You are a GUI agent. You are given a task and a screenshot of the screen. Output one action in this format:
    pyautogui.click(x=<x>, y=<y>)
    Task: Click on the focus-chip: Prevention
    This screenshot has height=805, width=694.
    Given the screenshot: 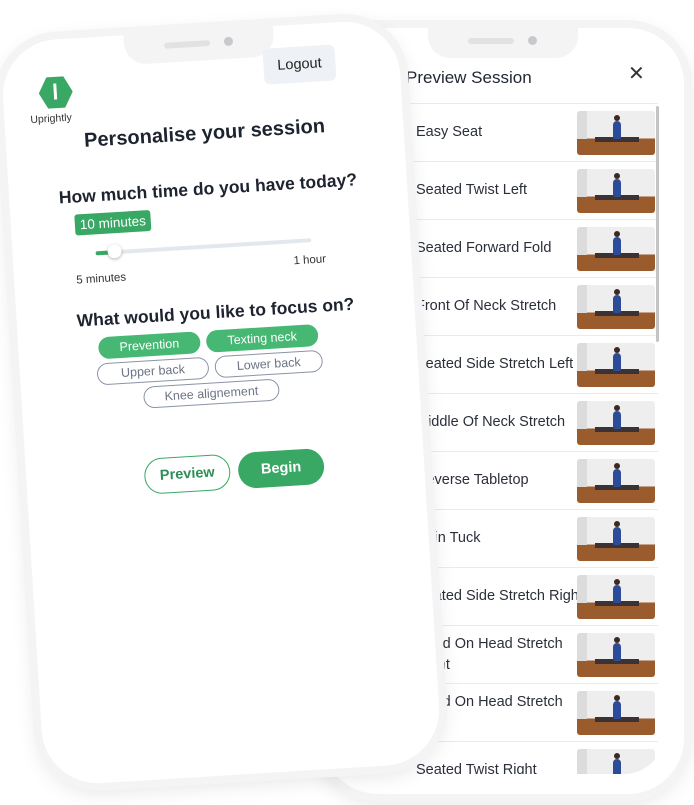 What is the action you would take?
    pyautogui.click(x=149, y=345)
    